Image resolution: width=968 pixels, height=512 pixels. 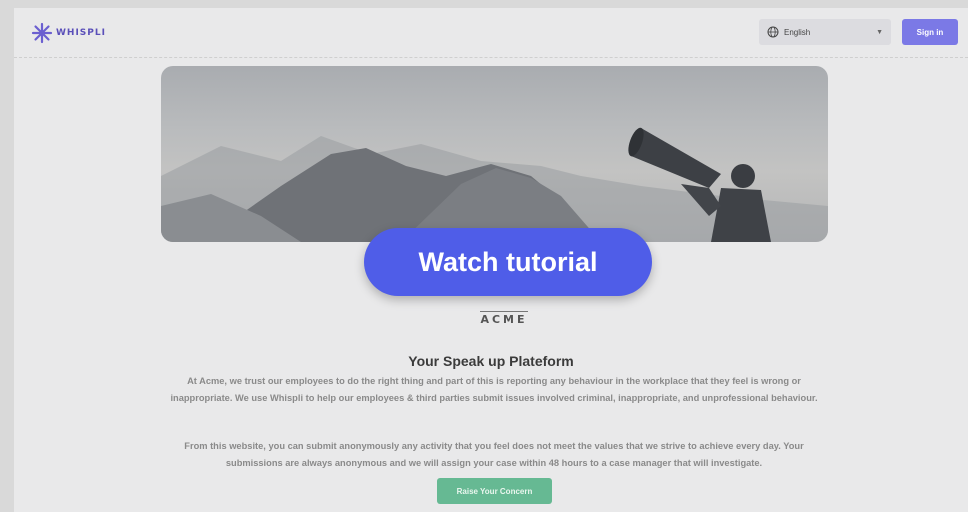 I want to click on company-logo-text: ACME, so click(x=504, y=318).